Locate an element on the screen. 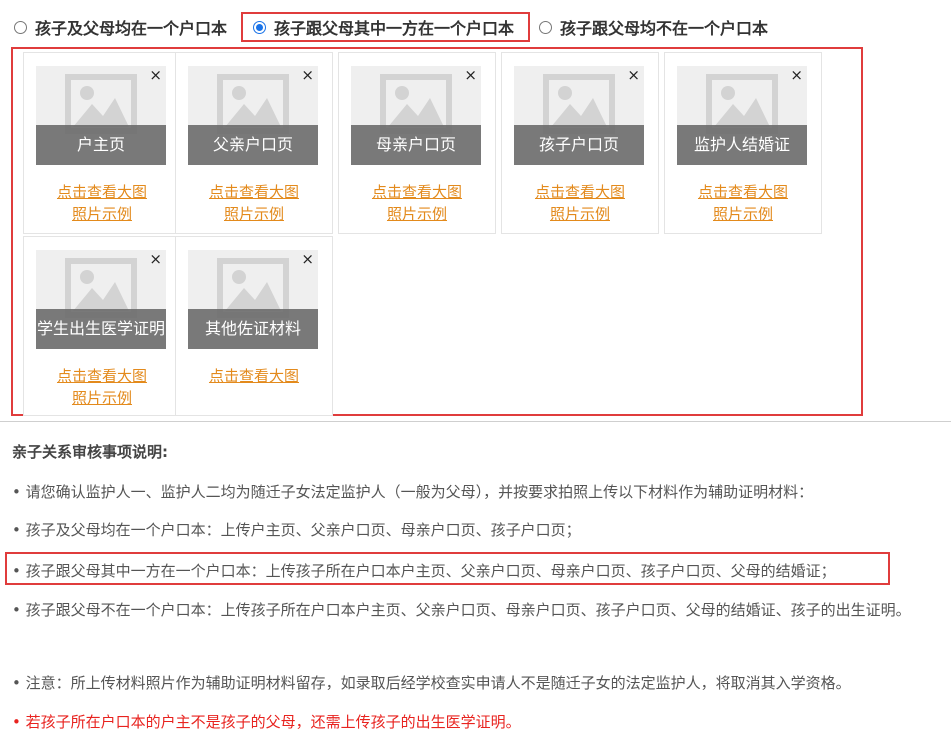 Image resolution: width=951 pixels, height=738 pixels. radio-option-separate-household: 孩子跟父母均不在一个户口本 is located at coordinates (653, 27).